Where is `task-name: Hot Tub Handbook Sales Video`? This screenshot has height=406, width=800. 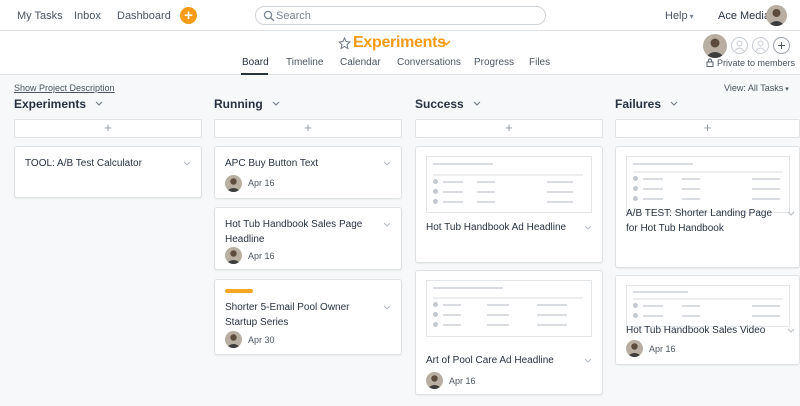
task-name: Hot Tub Handbook Sales Video is located at coordinates (696, 330).